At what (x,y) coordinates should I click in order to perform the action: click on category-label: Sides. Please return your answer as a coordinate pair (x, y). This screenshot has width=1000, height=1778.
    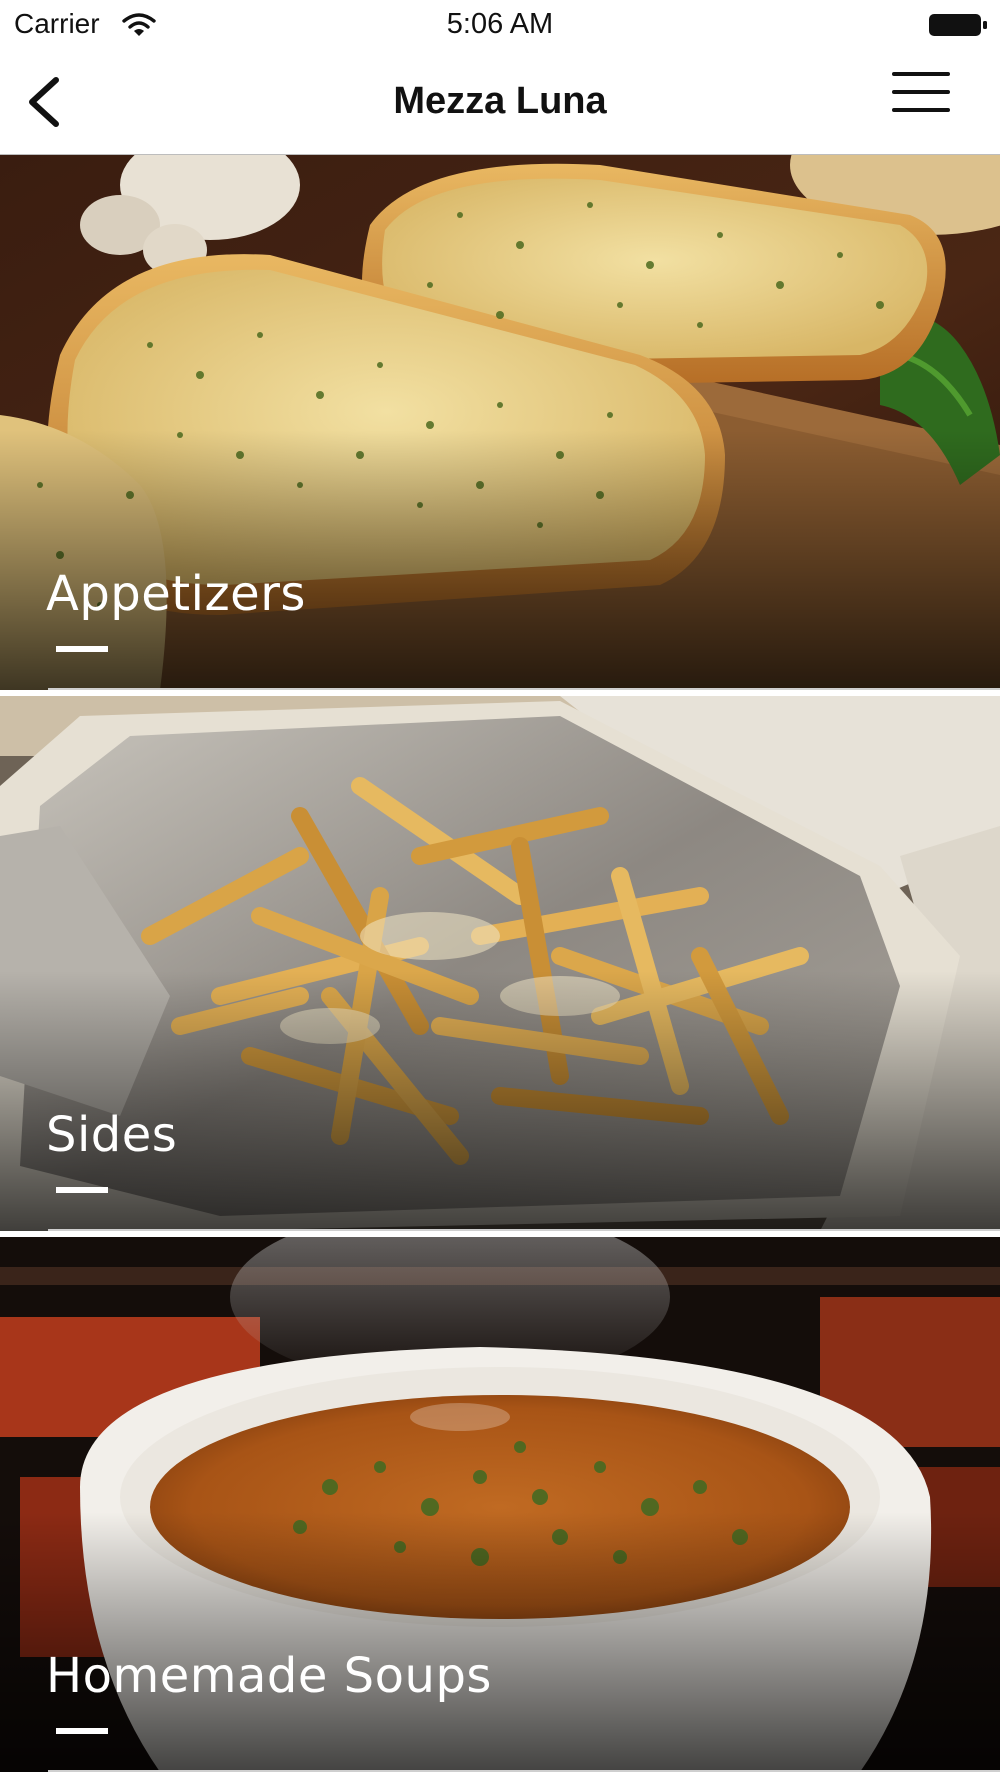
    Looking at the image, I should click on (112, 1135).